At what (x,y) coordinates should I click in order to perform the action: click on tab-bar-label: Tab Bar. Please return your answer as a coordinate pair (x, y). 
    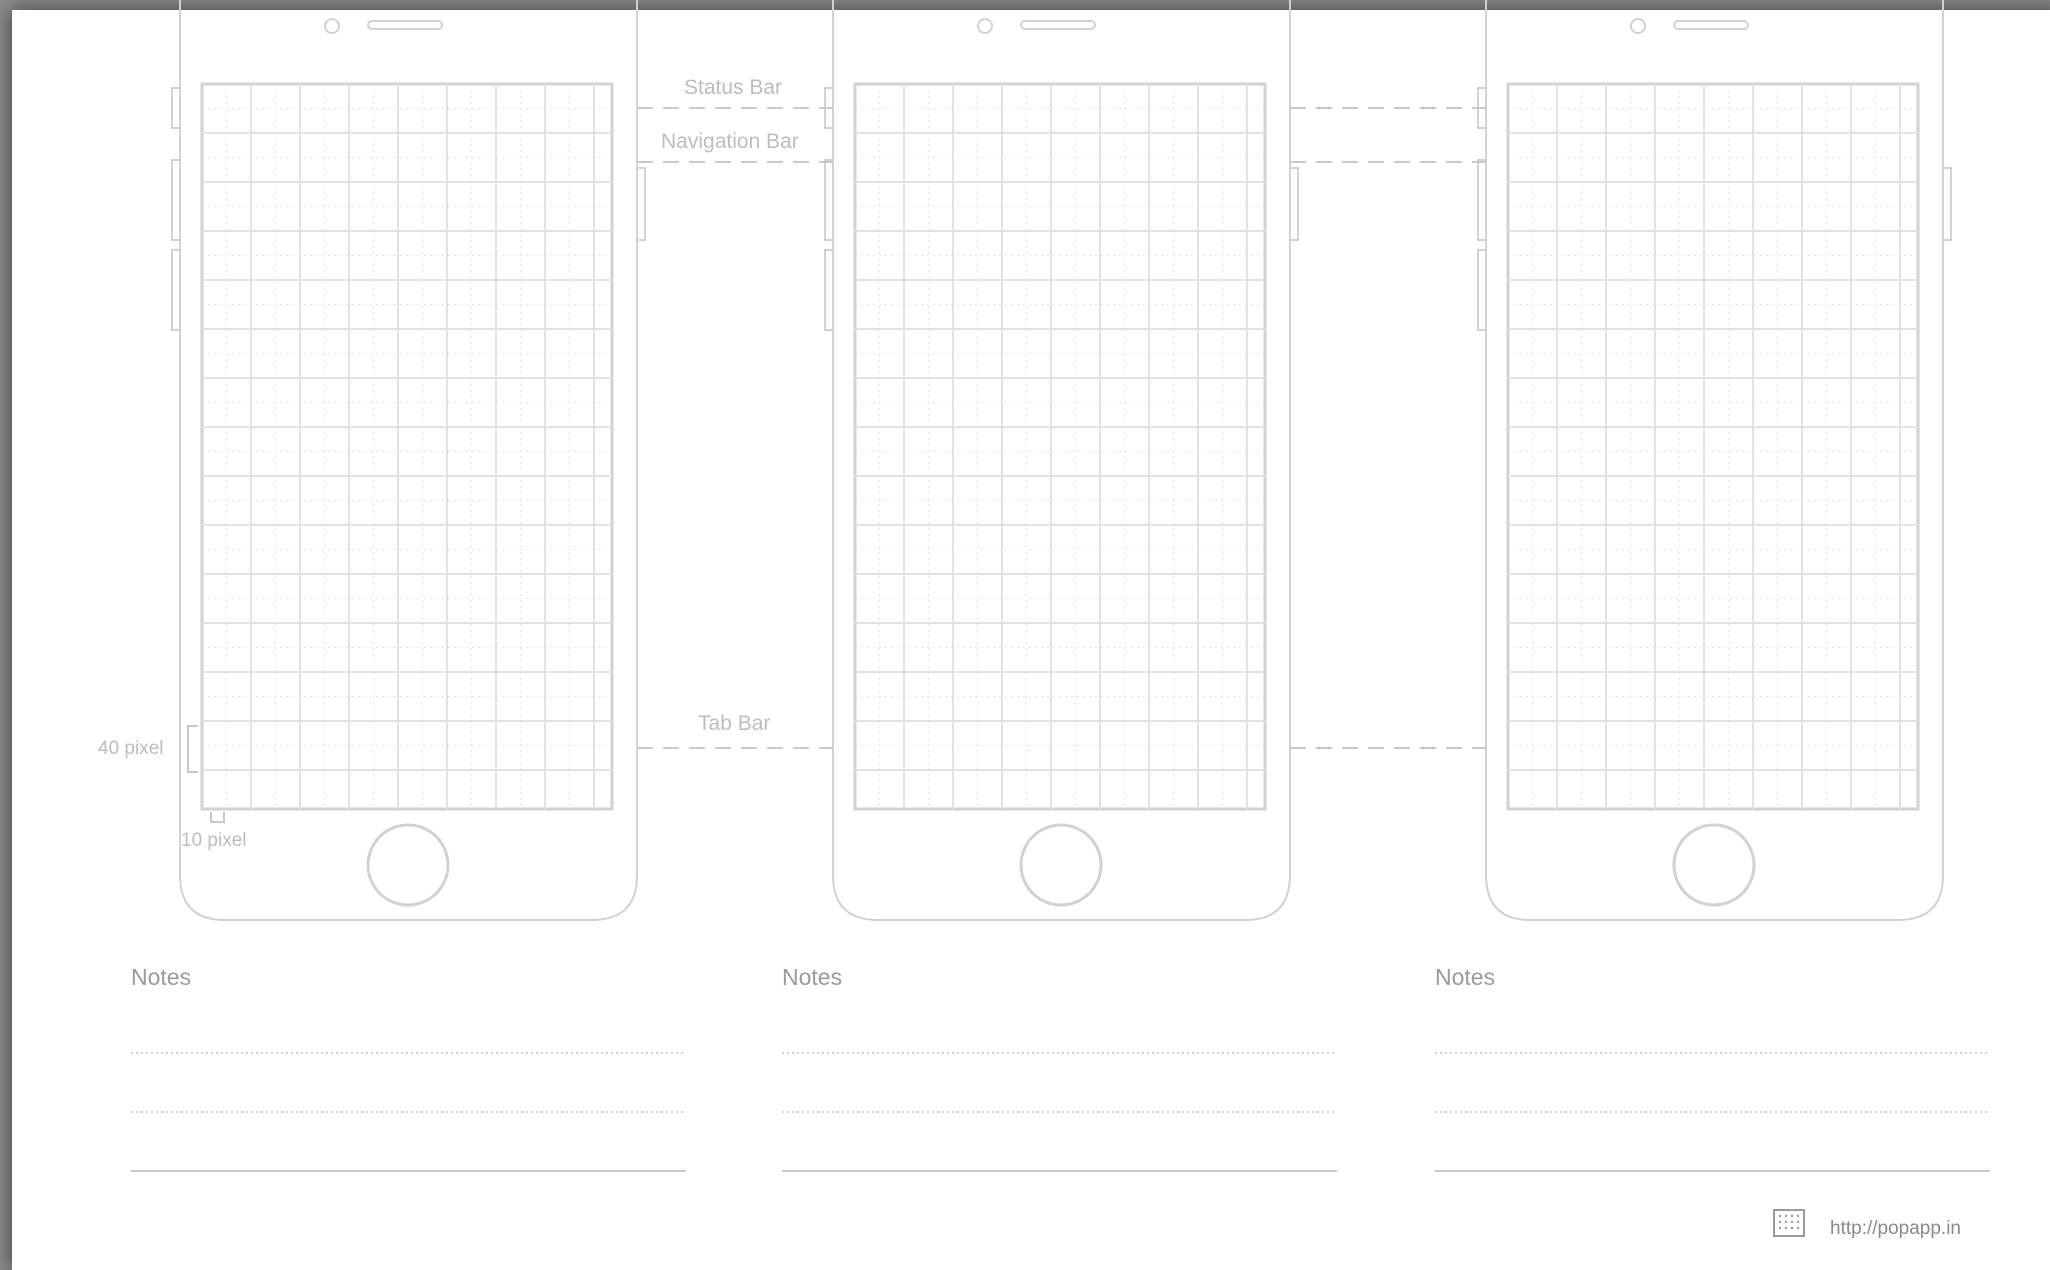
    Looking at the image, I should click on (734, 723).